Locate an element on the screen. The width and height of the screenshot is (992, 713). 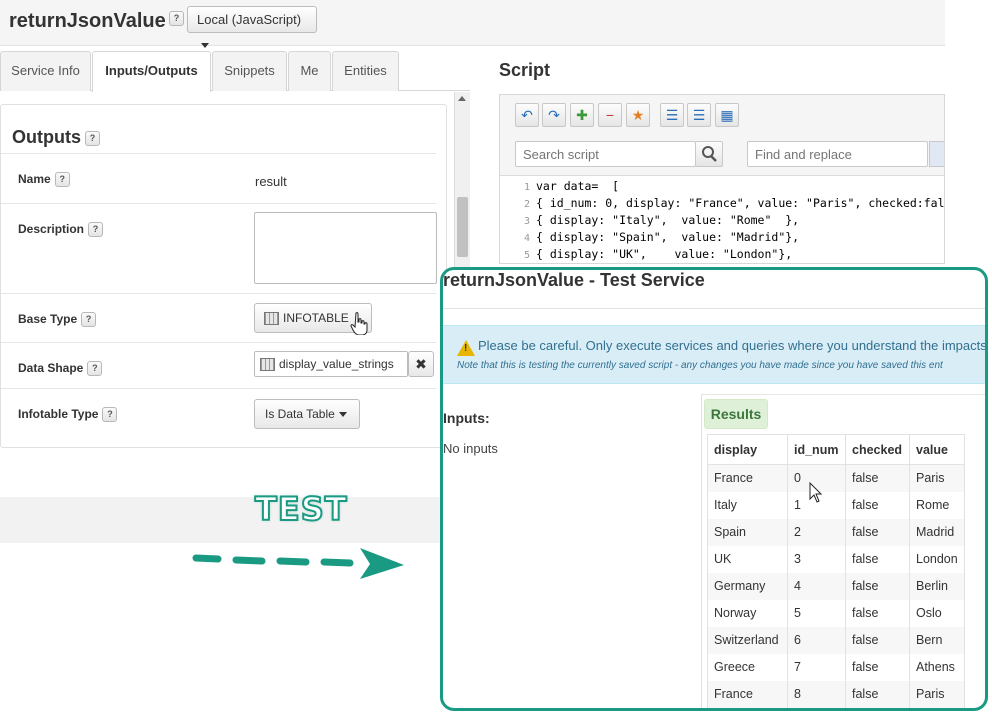
description-textarea is located at coordinates (345, 248).